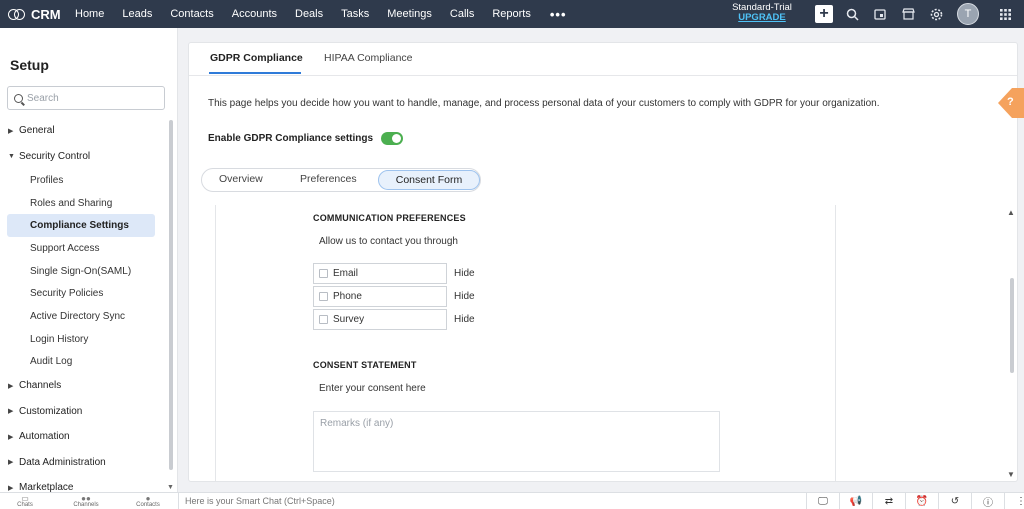 Image resolution: width=1024 pixels, height=509 pixels. I want to click on channels-button: ●● Channels, so click(86, 501).